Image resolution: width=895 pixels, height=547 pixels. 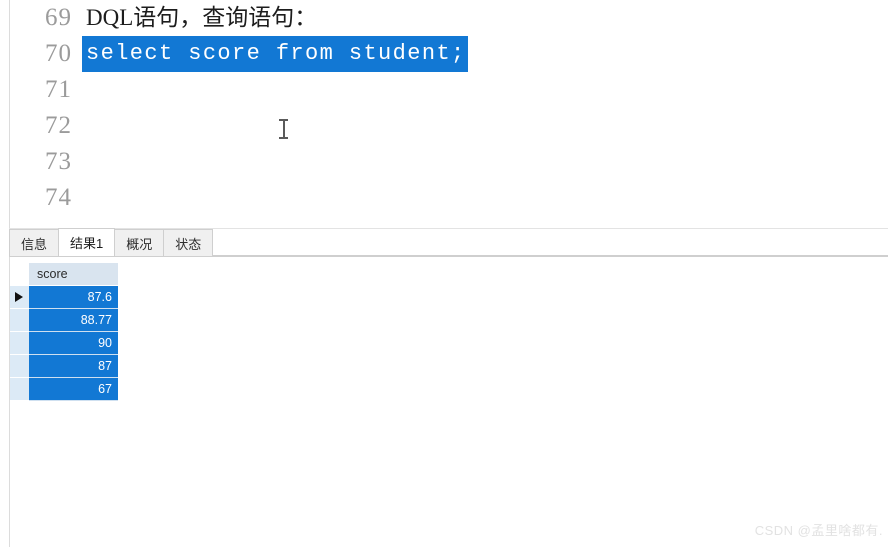 What do you see at coordinates (550, 242) in the screenshot?
I see `tab-strip-filler` at bounding box center [550, 242].